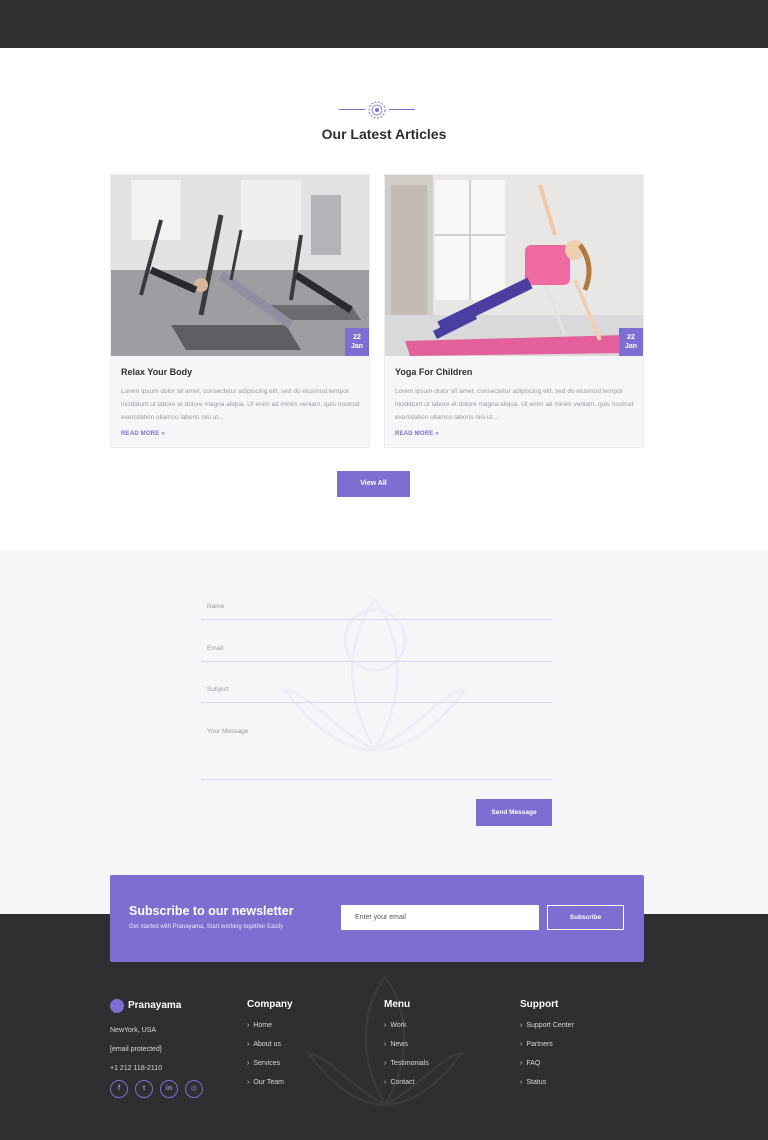 This screenshot has height=1140, width=768. I want to click on footer-phone: +1 212 118-2110, so click(136, 1068).